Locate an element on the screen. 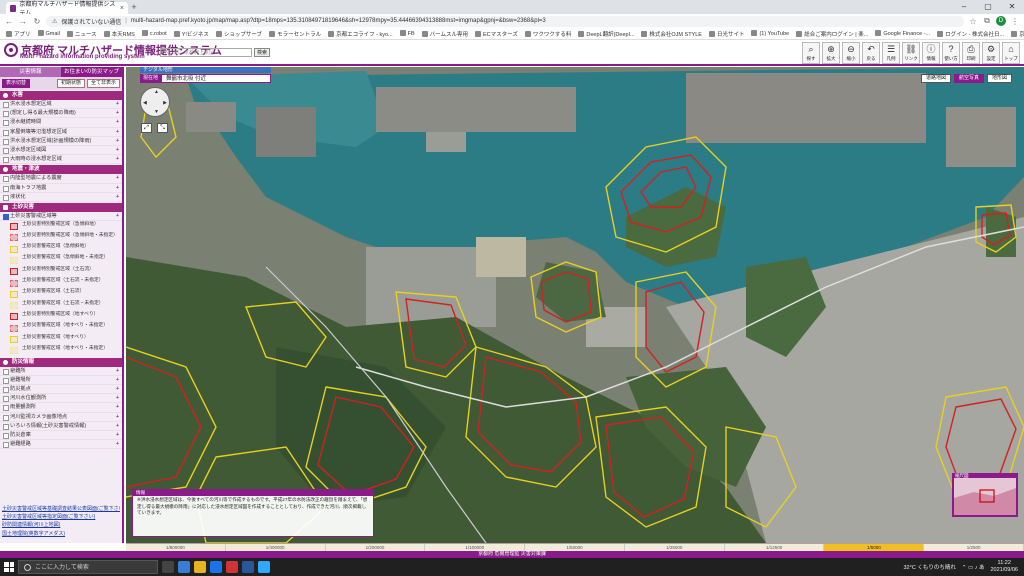  layer-item: 洪水浸水想定区域 + is located at coordinates (61, 105).